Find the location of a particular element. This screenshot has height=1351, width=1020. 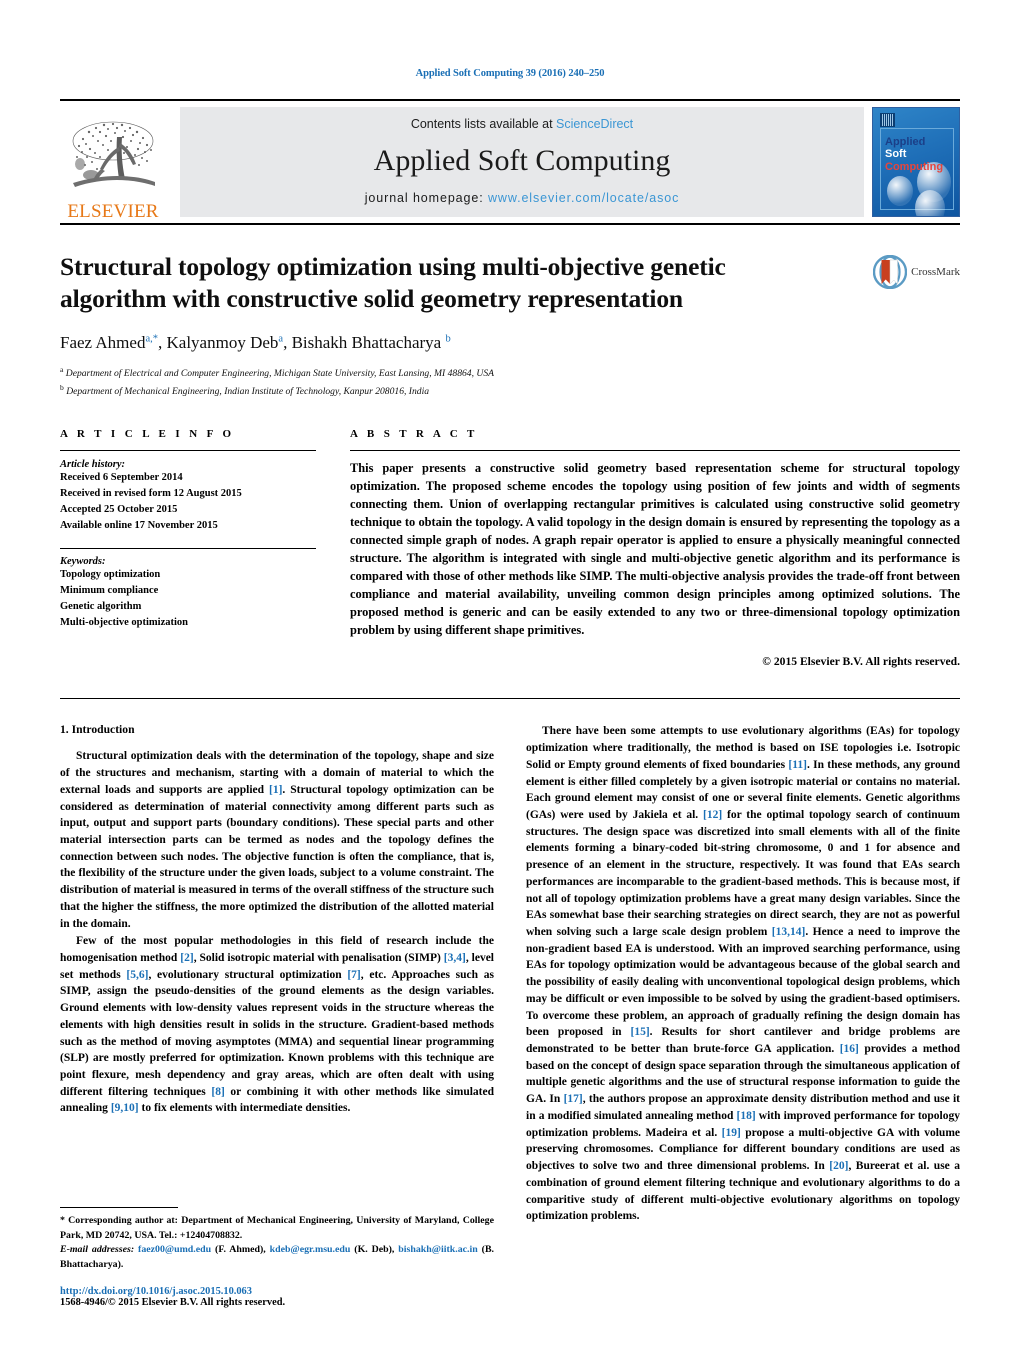

section-heading-introduction: 1. Introduction is located at coordinates (97, 730).